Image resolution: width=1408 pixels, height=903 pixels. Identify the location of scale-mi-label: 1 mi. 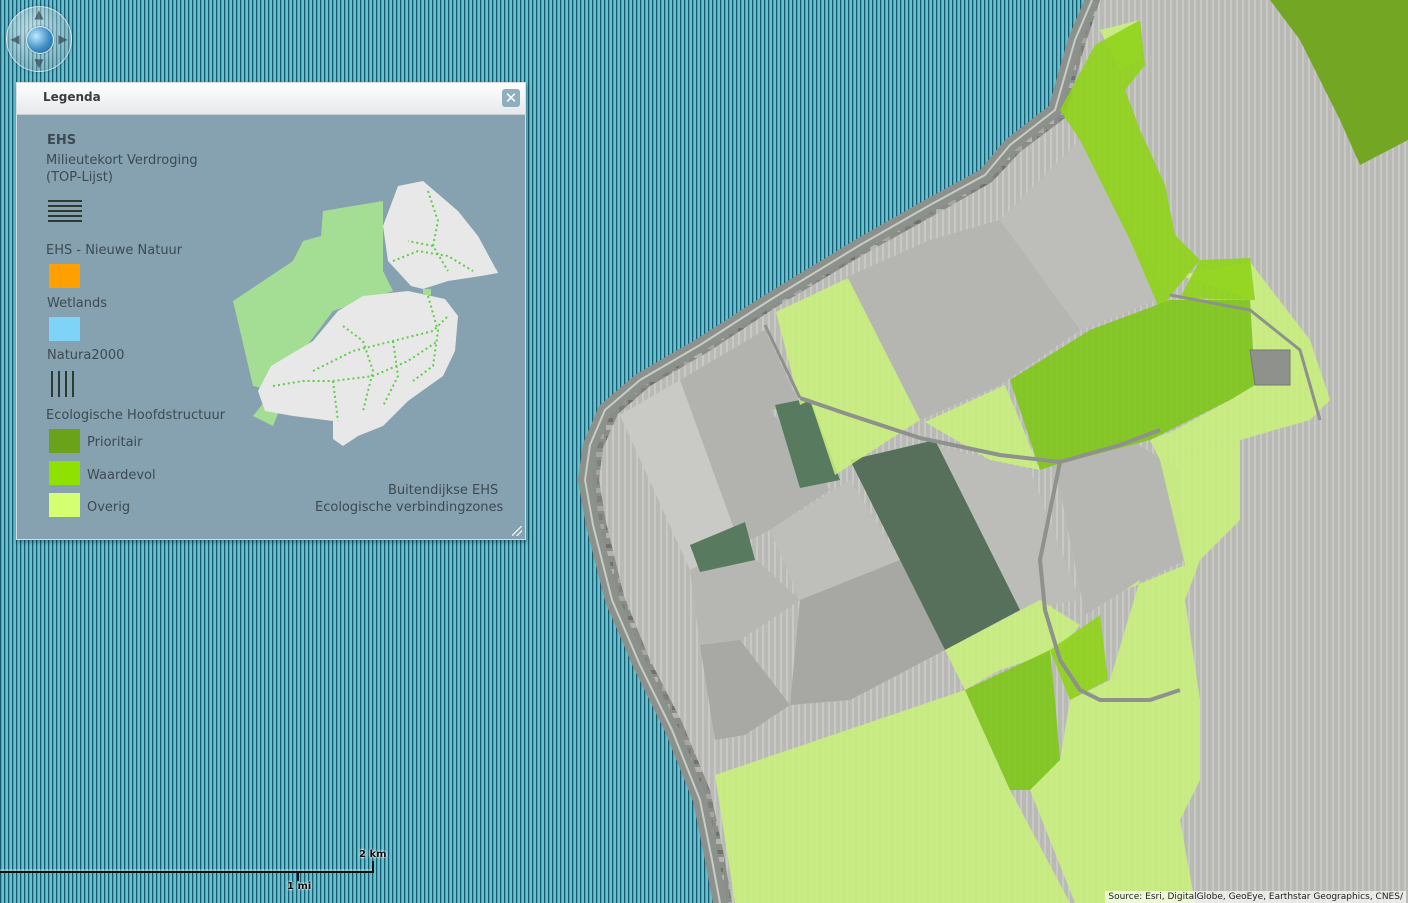
(299, 886).